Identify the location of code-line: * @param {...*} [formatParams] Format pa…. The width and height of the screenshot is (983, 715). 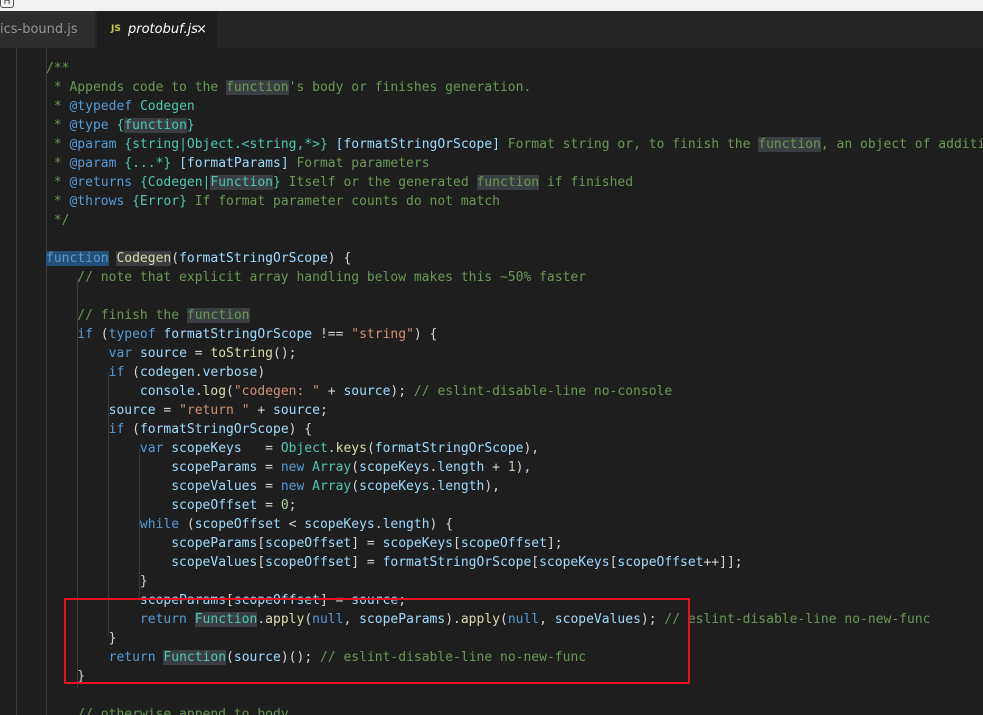
(238, 163).